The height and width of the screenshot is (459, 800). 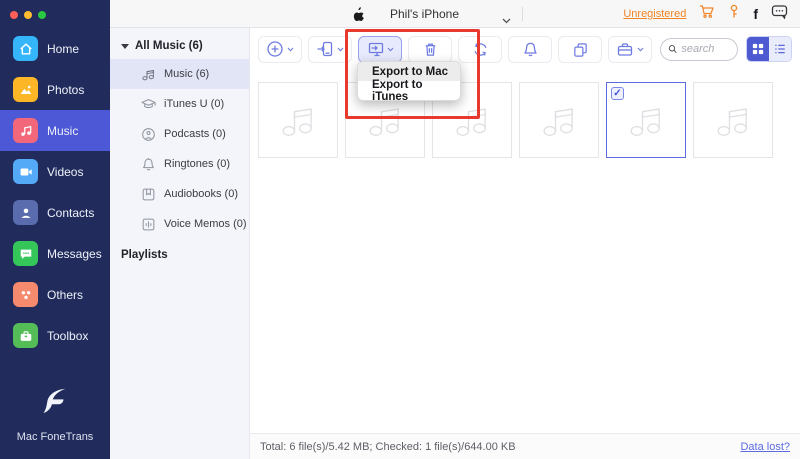 I want to click on others-icon, so click(x=25, y=294).